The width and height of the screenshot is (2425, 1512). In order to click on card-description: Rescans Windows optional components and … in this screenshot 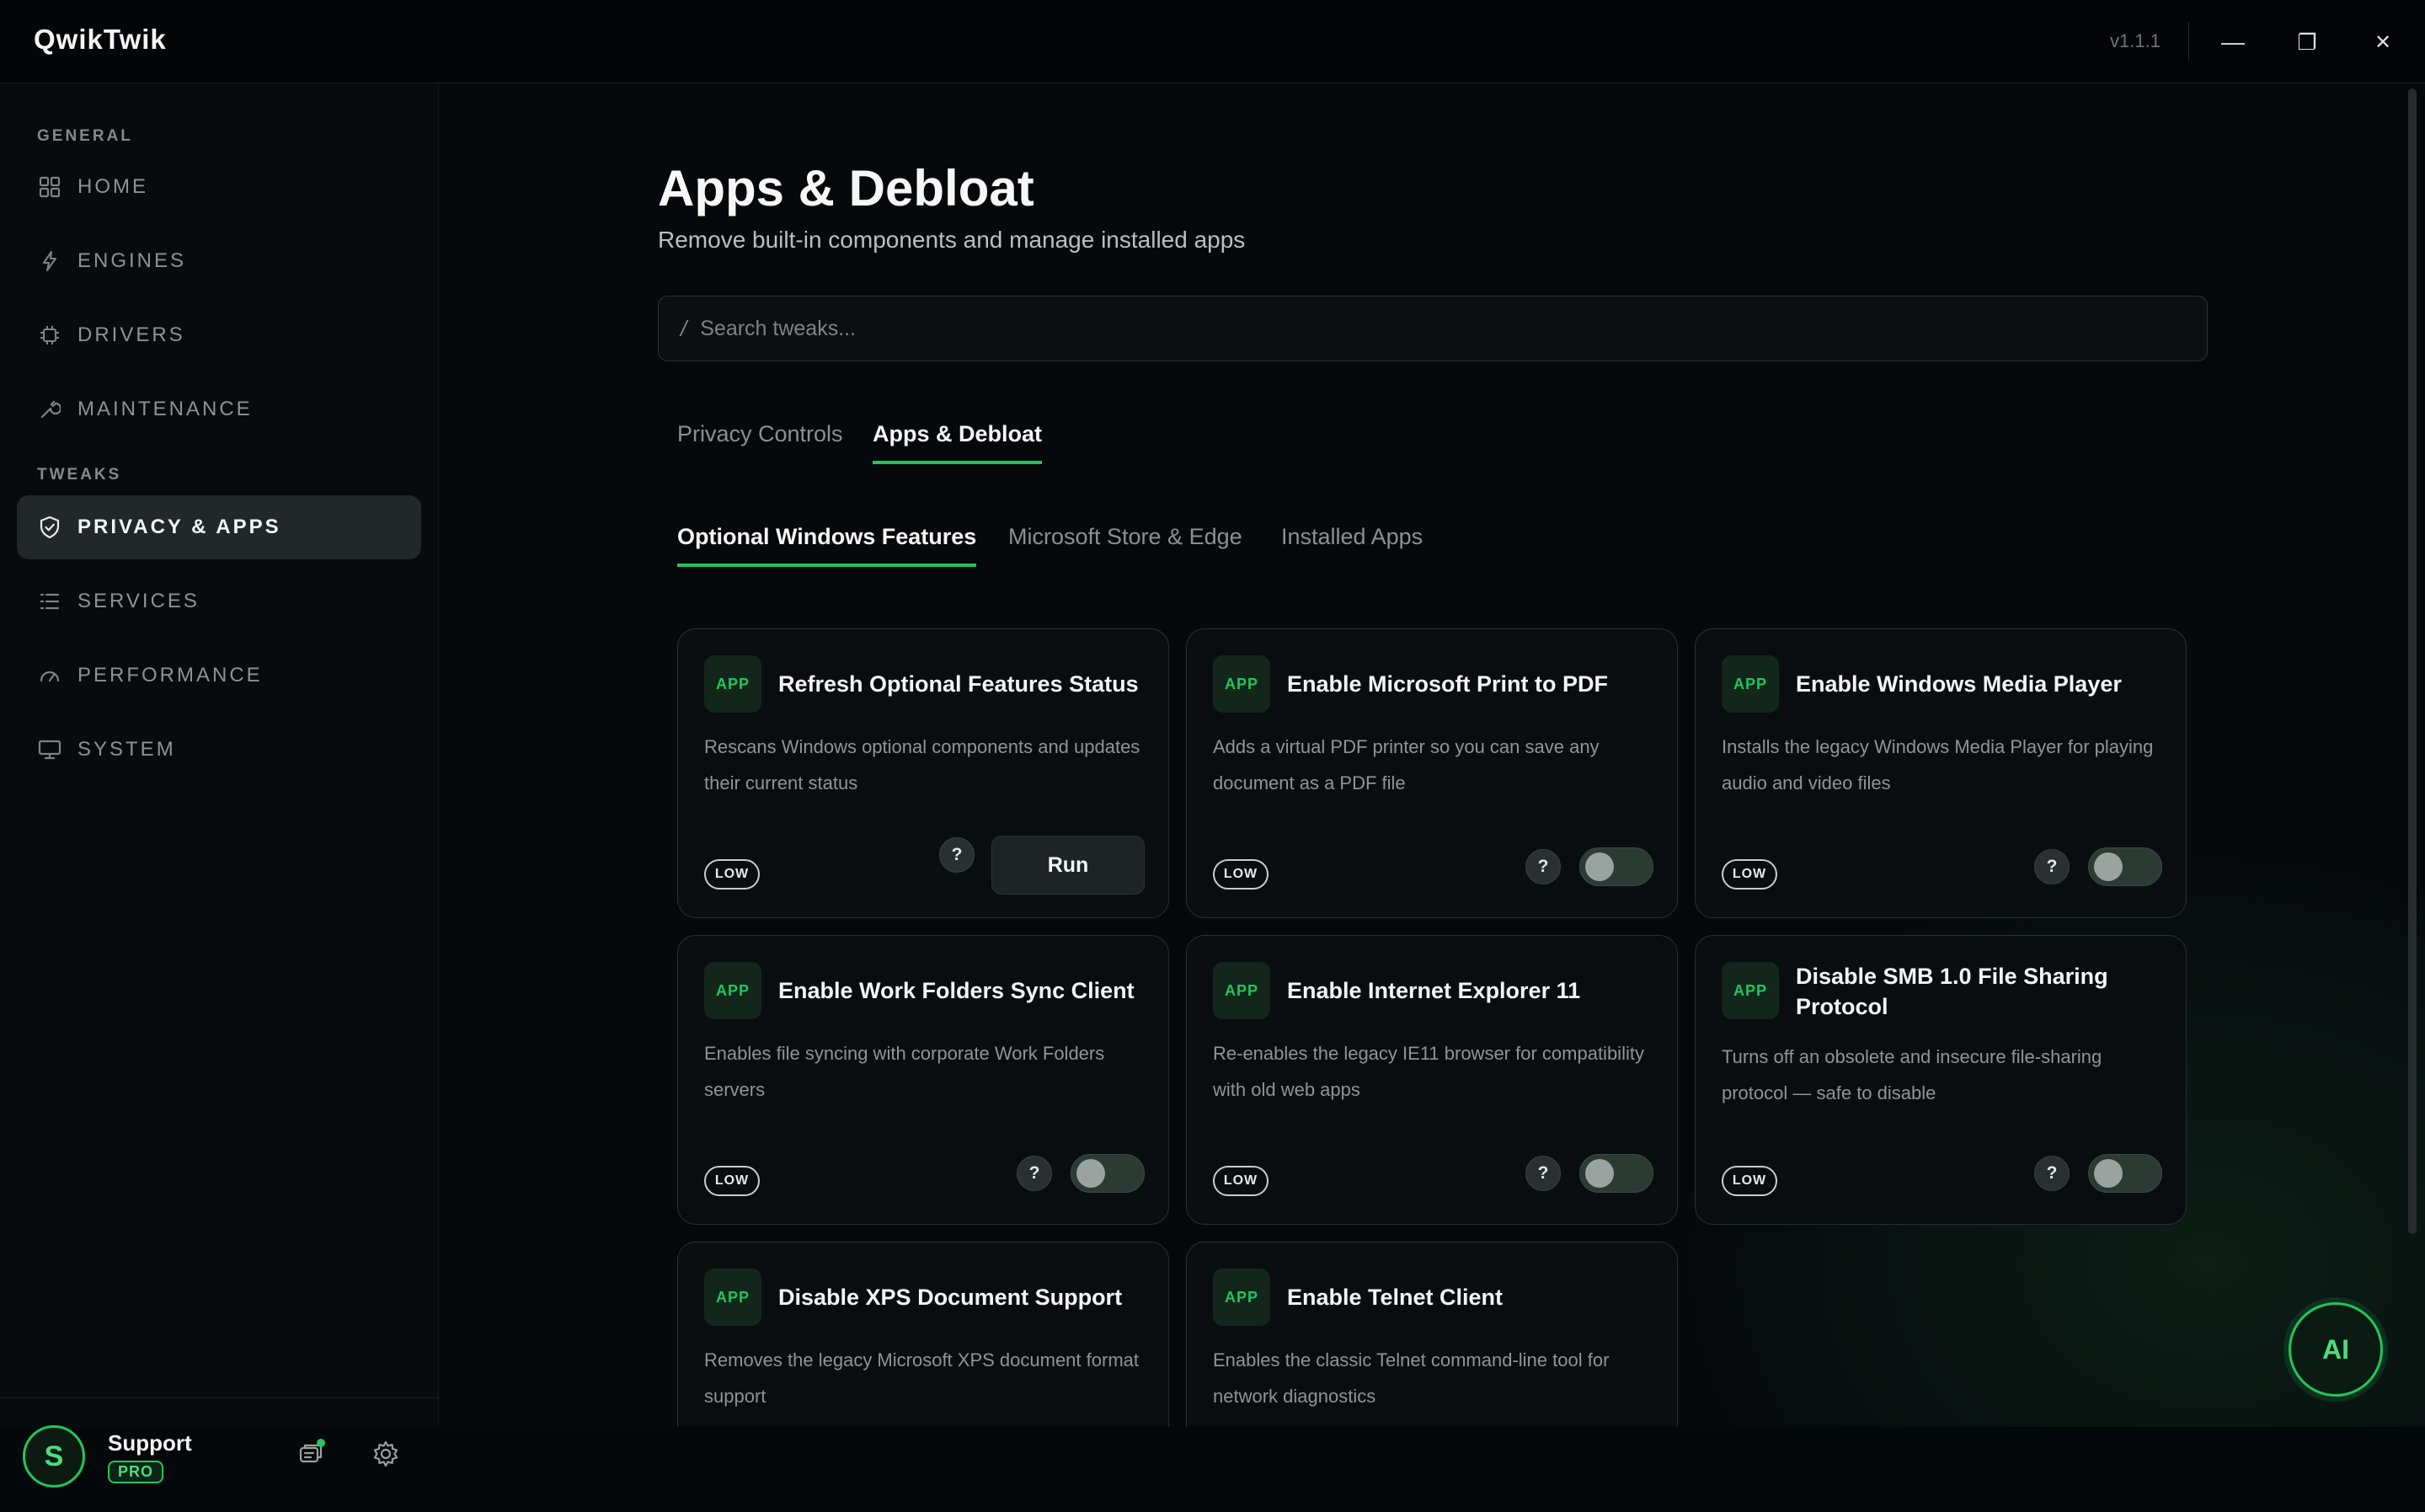, I will do `click(922, 764)`.